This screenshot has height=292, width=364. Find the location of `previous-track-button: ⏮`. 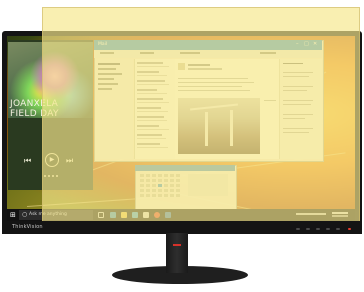

previous-track-button: ⏮ is located at coordinates (27, 161).